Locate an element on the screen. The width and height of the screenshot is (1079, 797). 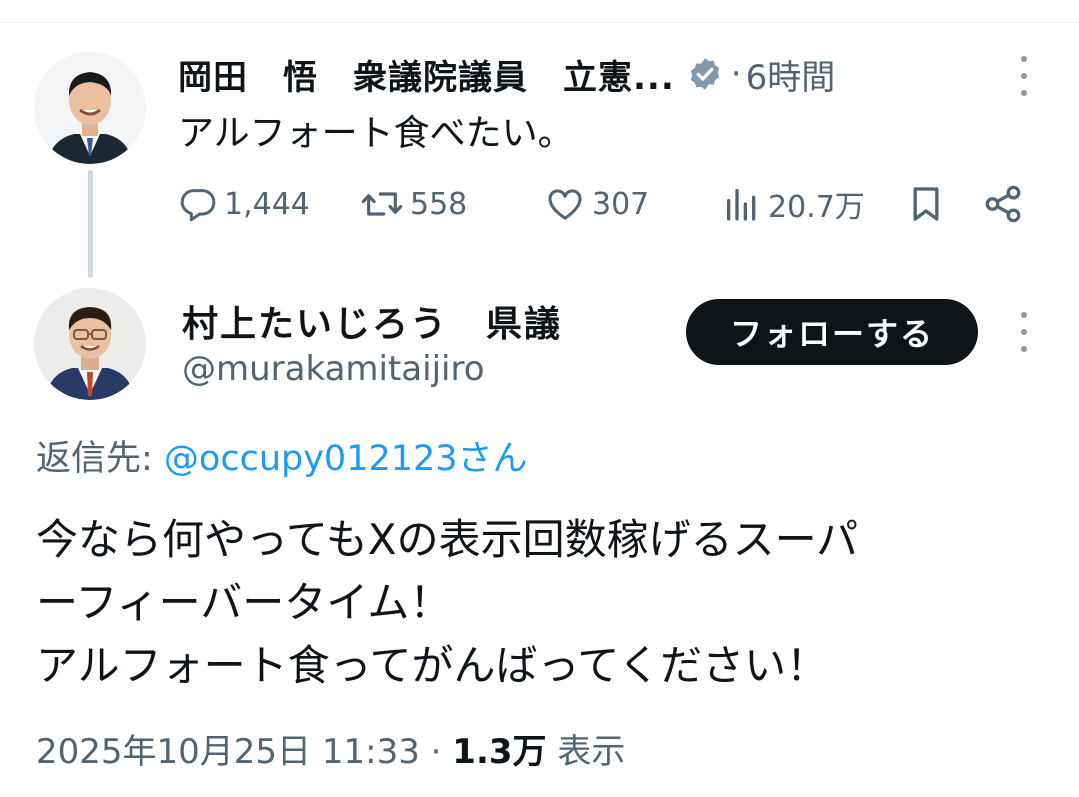
main-author-name: 村上たいじろう 県議 is located at coordinates (372, 321).